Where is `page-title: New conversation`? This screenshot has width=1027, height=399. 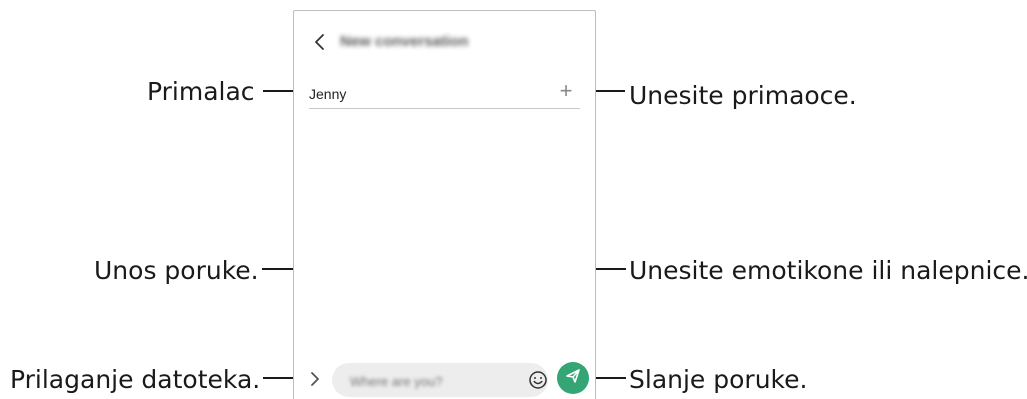
page-title: New conversation is located at coordinates (404, 41).